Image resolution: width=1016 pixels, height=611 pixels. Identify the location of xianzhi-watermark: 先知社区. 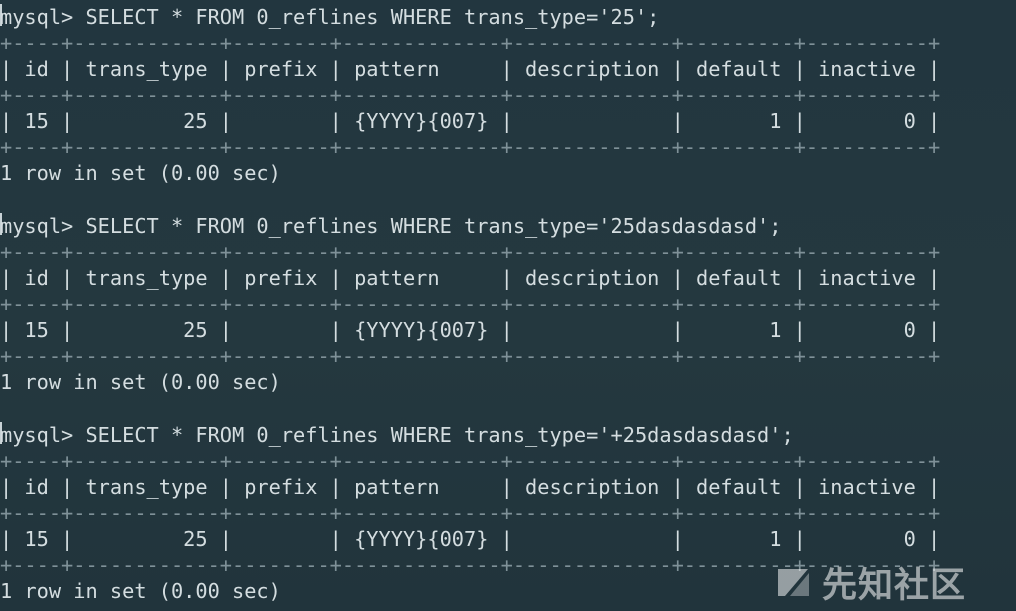
(885, 583).